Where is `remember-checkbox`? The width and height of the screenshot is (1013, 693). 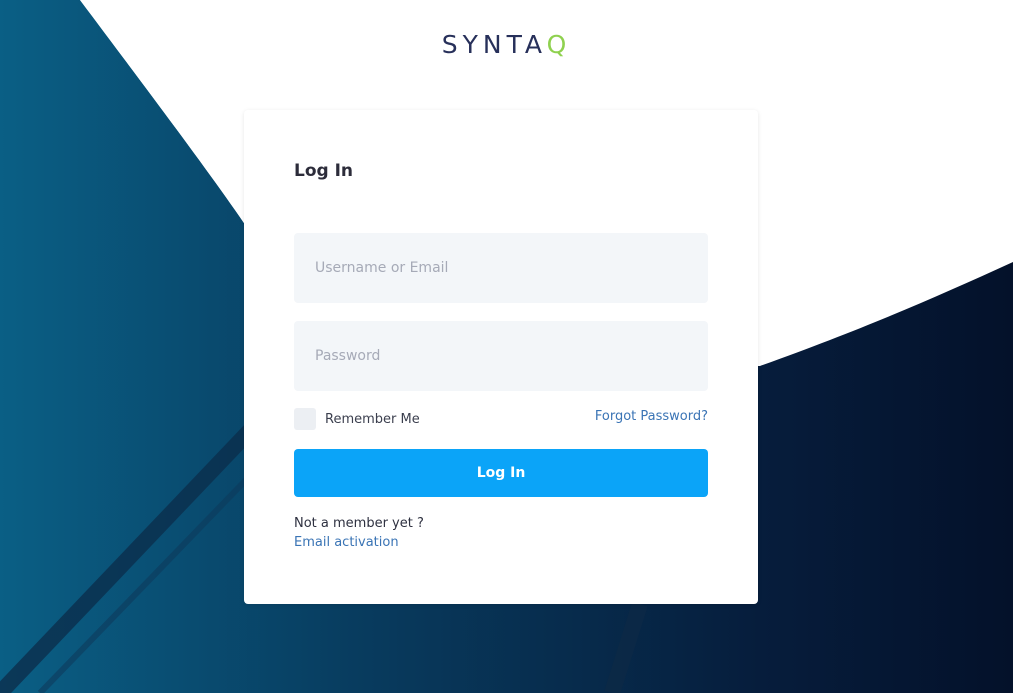
remember-checkbox is located at coordinates (305, 419).